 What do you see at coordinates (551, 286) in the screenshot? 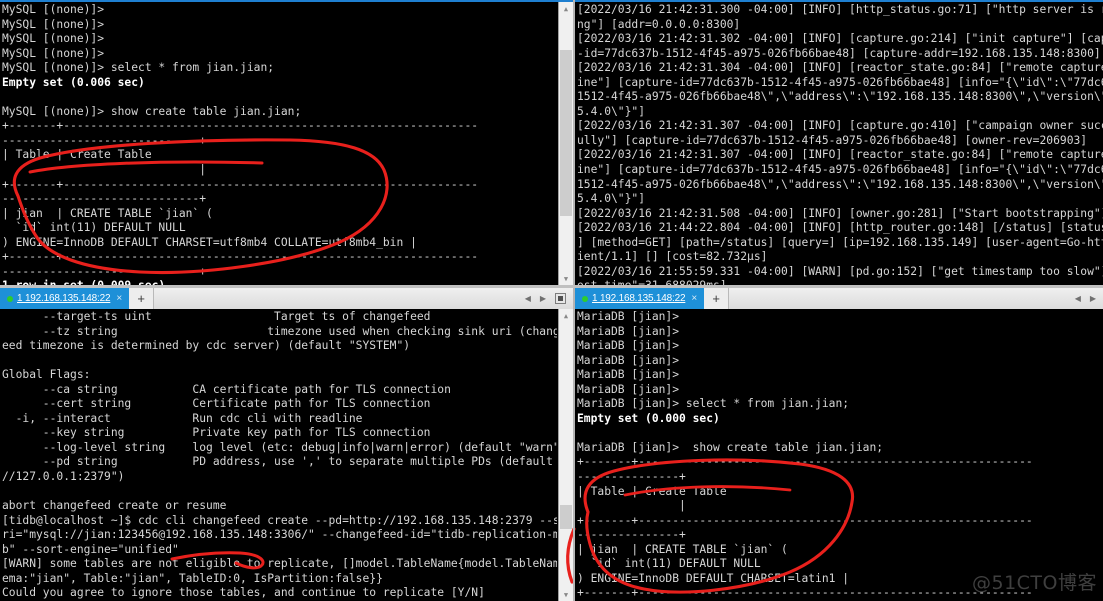
I see `pane-divider-horizontal` at bounding box center [551, 286].